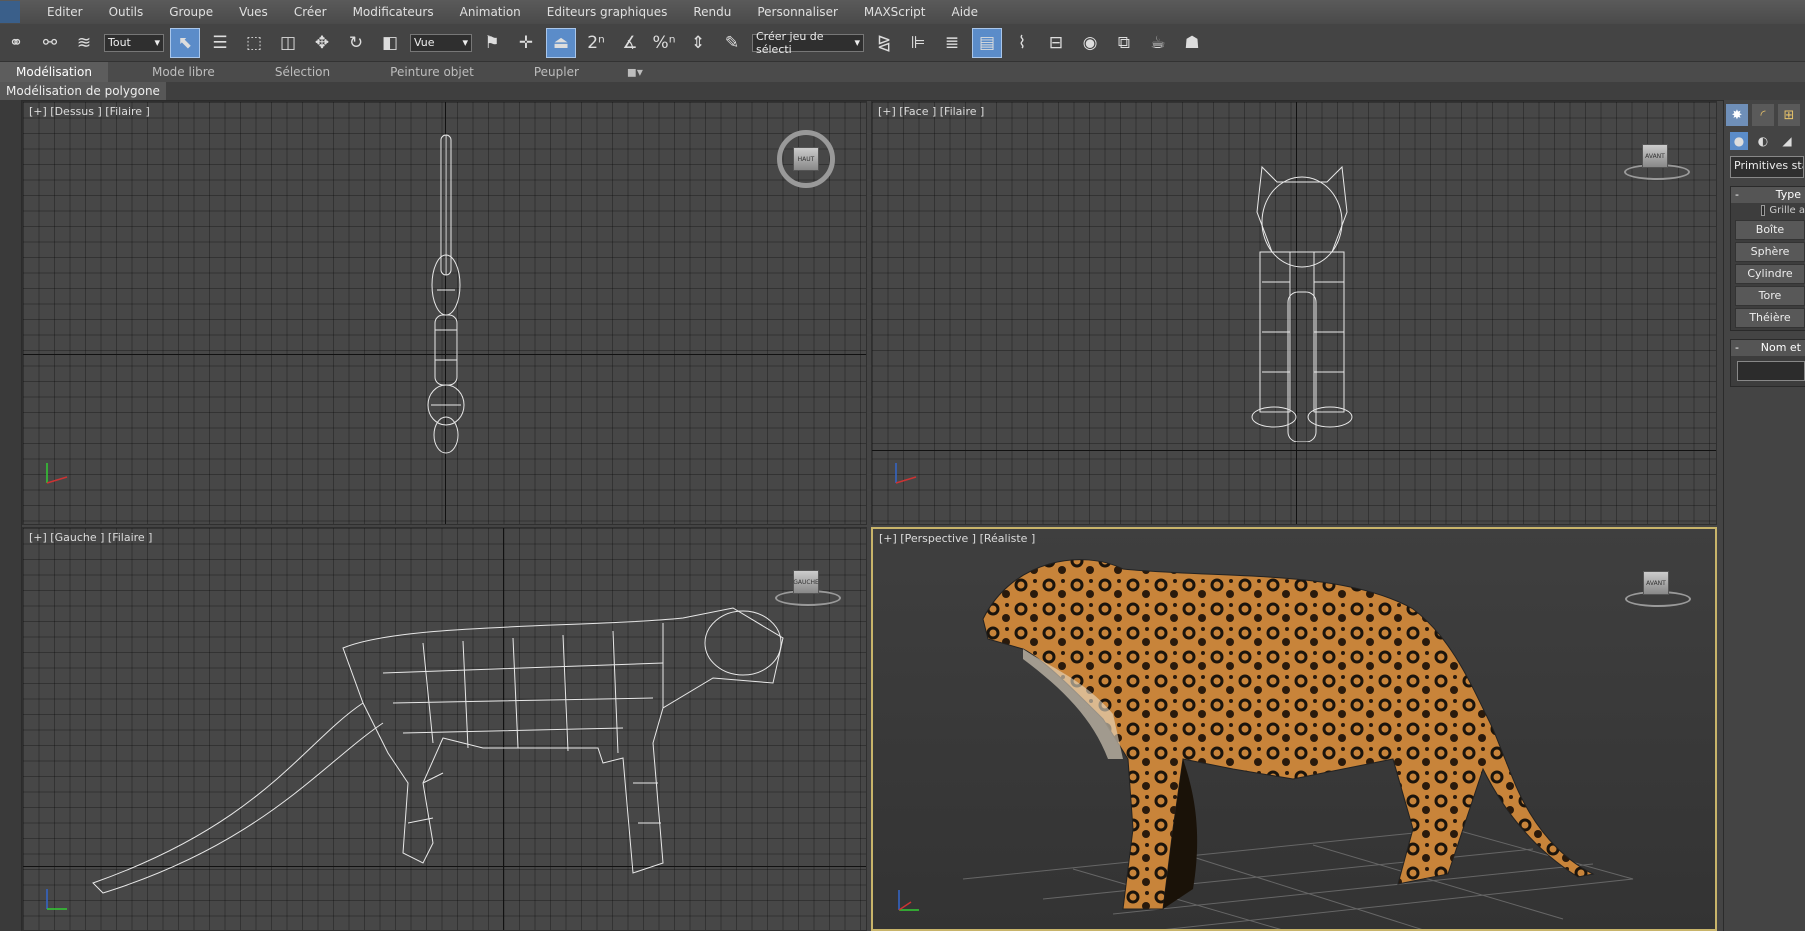 The height and width of the screenshot is (931, 1805). I want to click on object-name-field, so click(1771, 371).